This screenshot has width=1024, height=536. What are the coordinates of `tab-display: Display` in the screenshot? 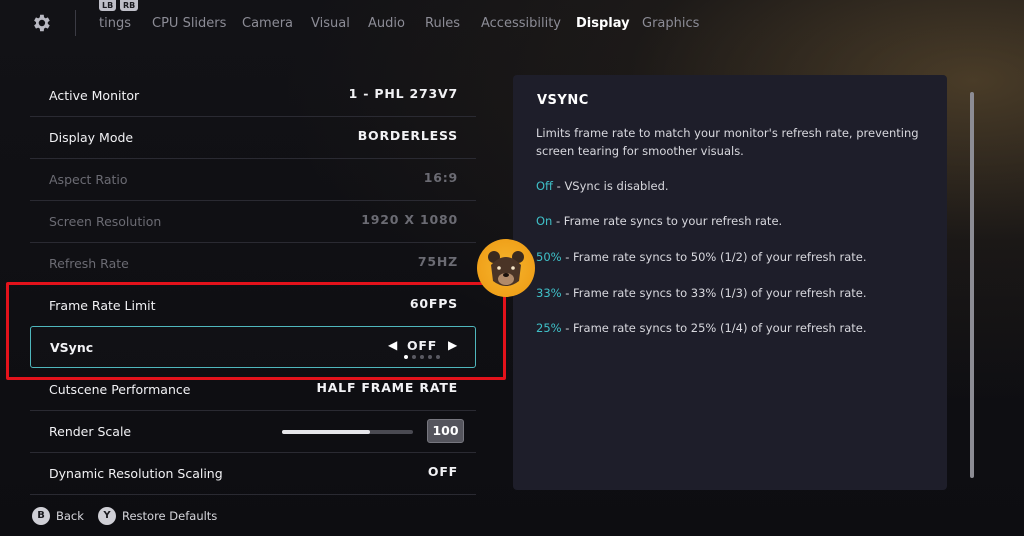 It's located at (603, 23).